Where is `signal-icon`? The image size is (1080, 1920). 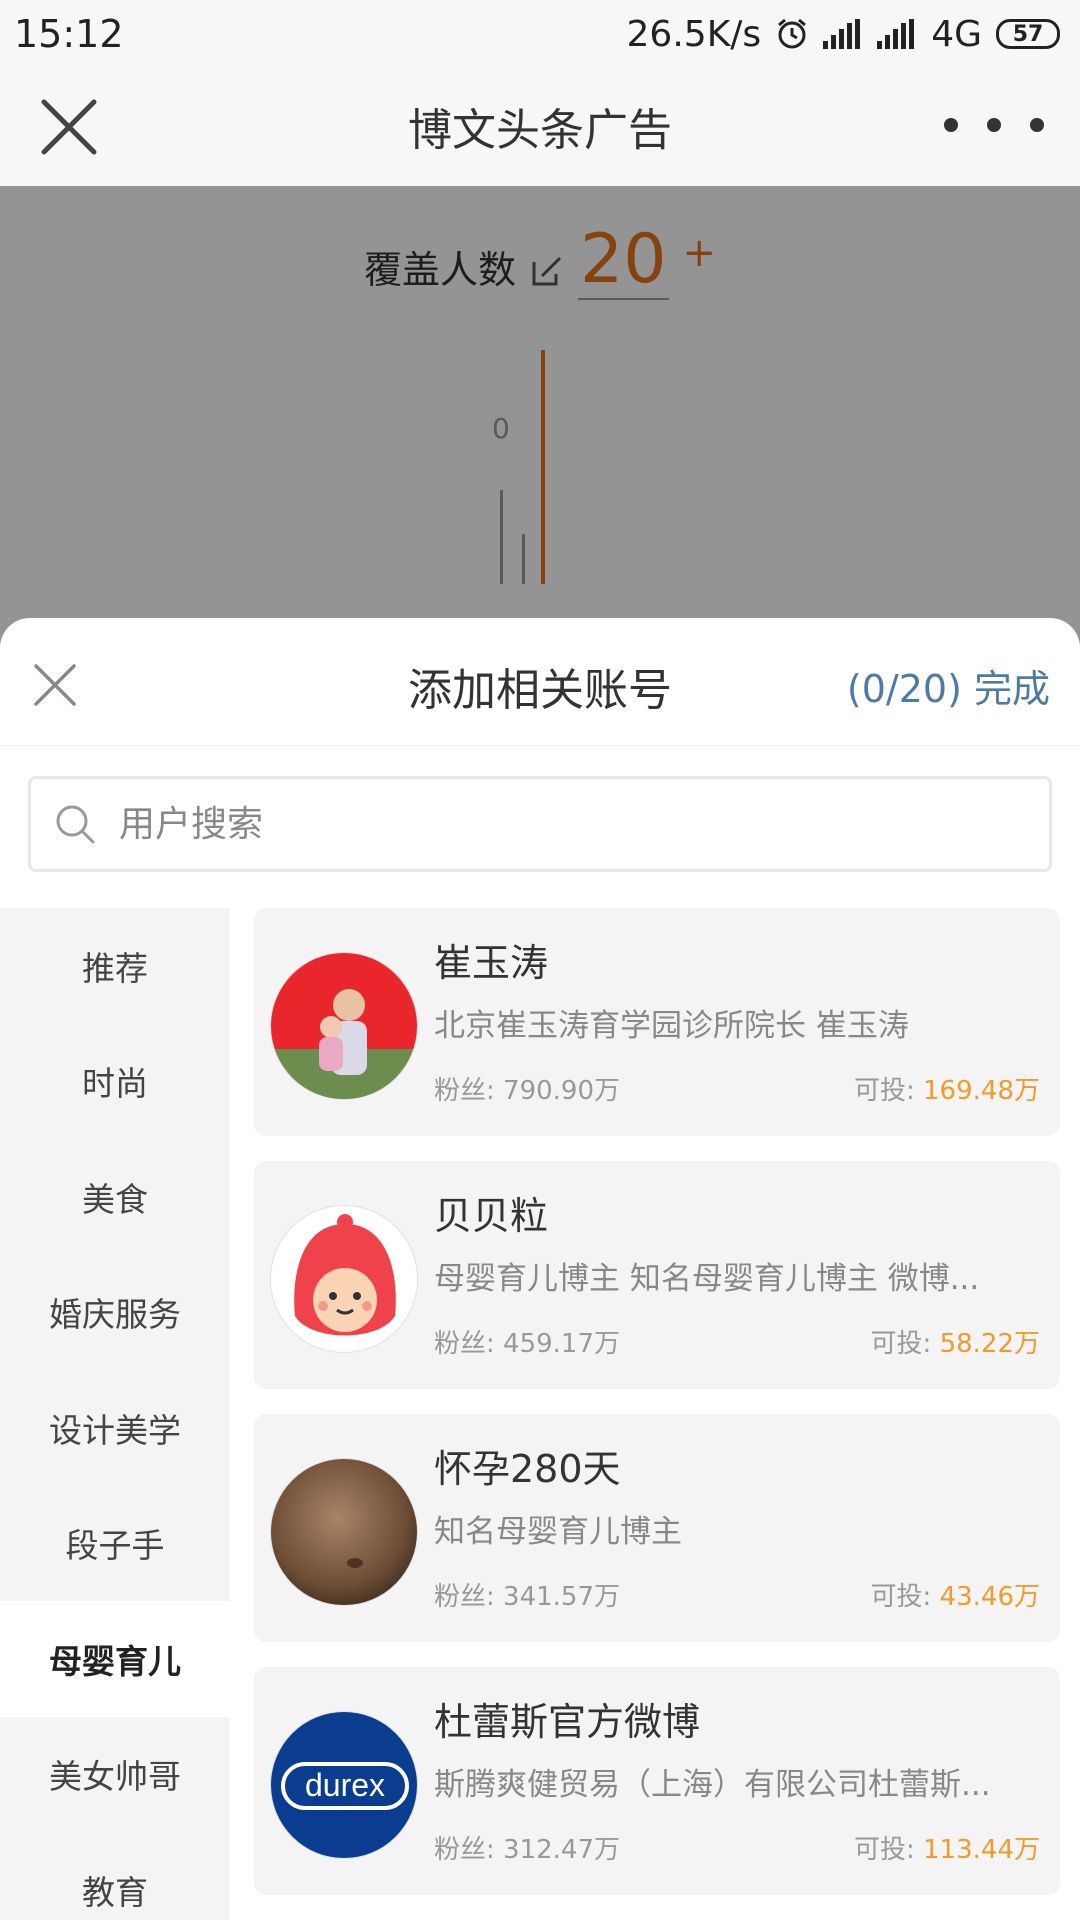
signal-icon is located at coordinates (843, 34).